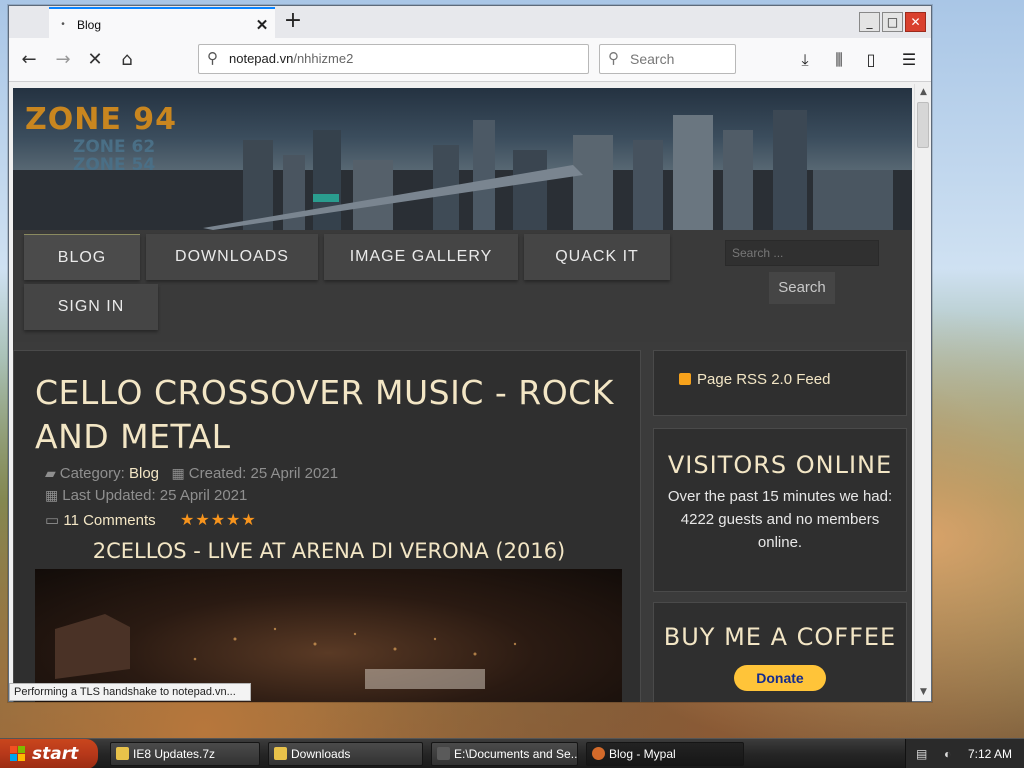 The width and height of the screenshot is (1024, 768). Describe the element at coordinates (50, 473) in the screenshot. I see `folder-icon: ▰` at that location.